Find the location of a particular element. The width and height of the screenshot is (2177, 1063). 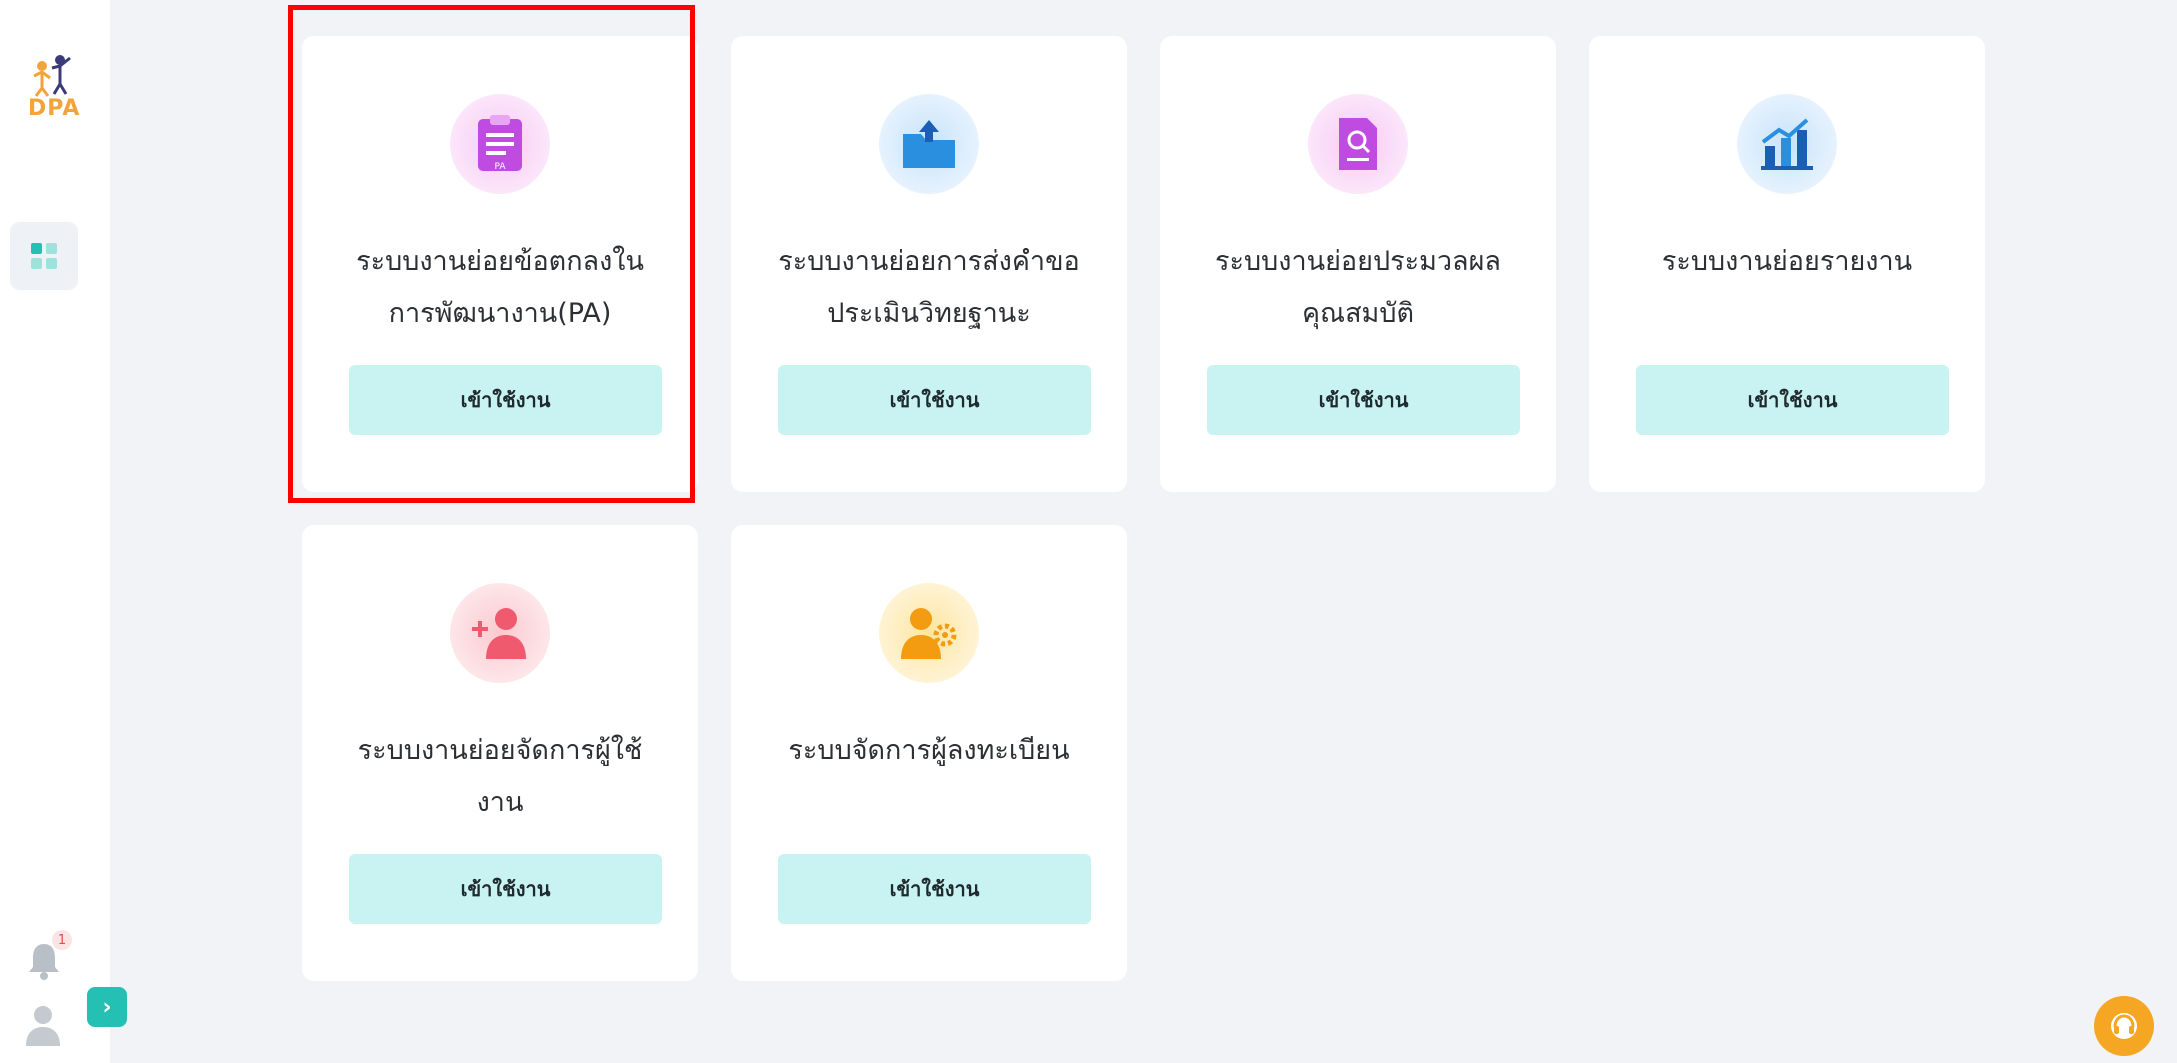

dashboard-nav-button is located at coordinates (44, 256).